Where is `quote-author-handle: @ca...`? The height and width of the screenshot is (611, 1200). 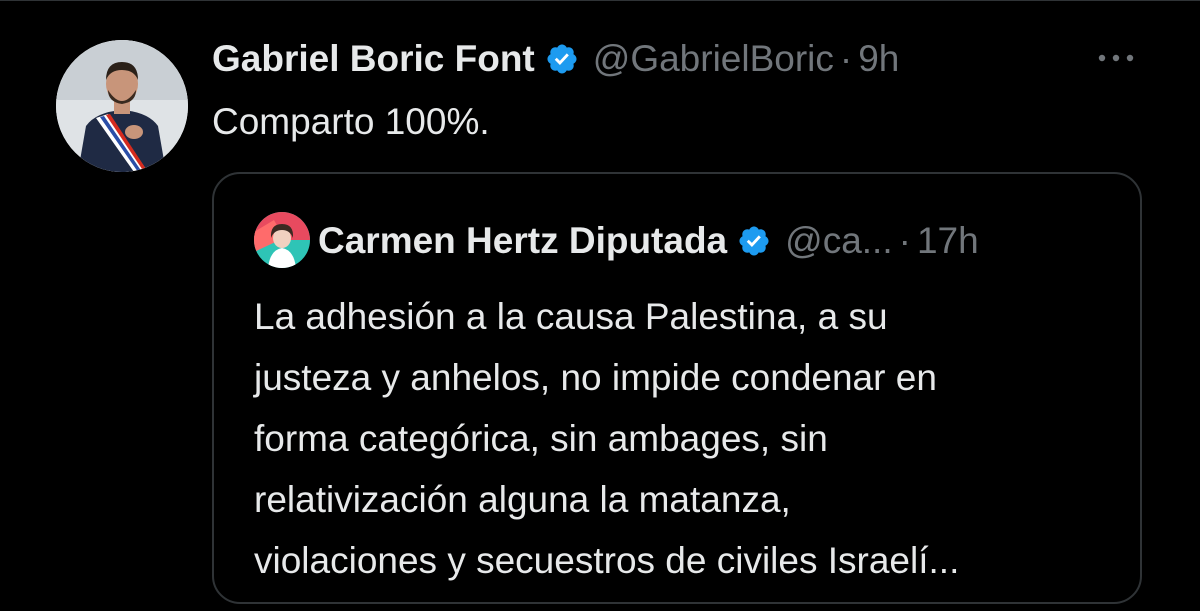
quote-author-handle: @ca... is located at coordinates (838, 241).